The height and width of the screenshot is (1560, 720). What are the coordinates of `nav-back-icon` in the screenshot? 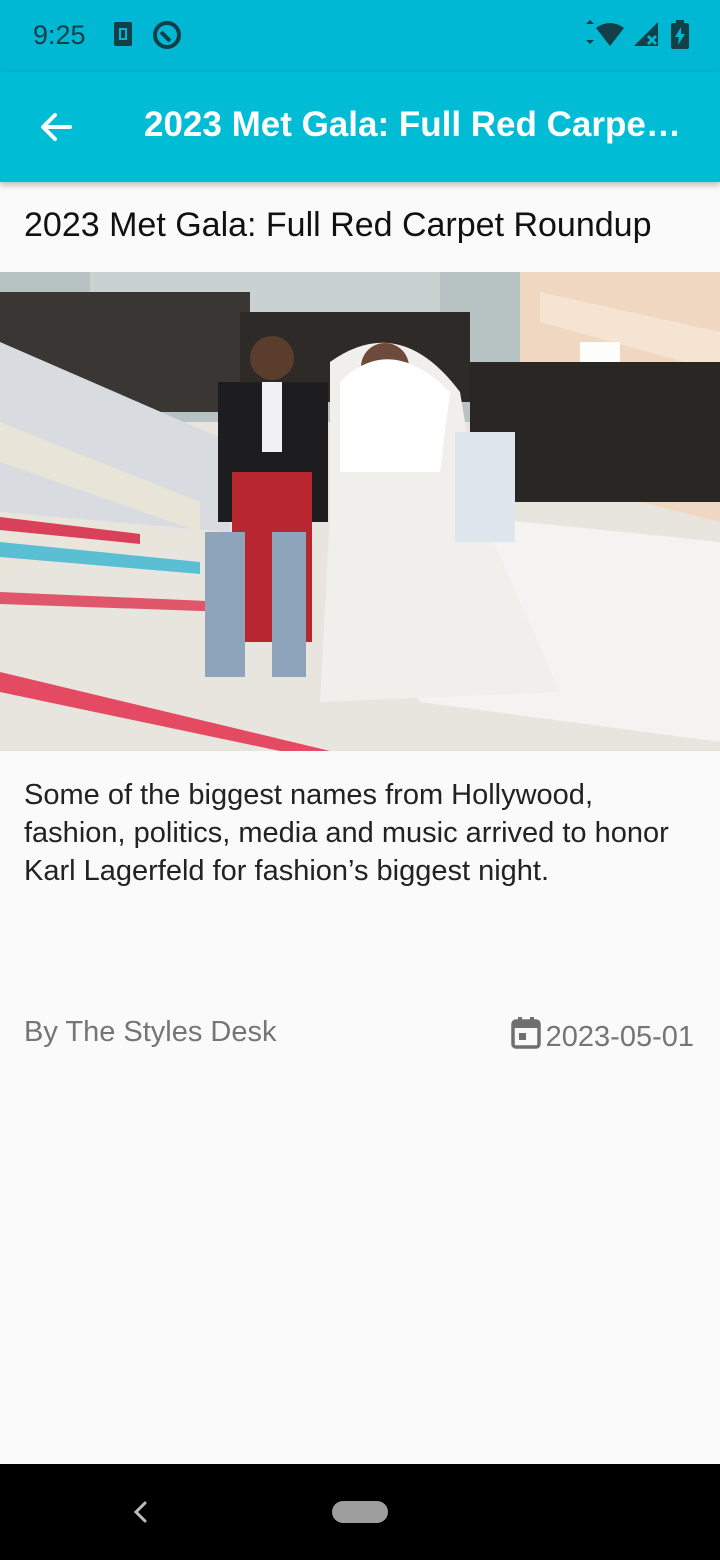 It's located at (140, 1512).